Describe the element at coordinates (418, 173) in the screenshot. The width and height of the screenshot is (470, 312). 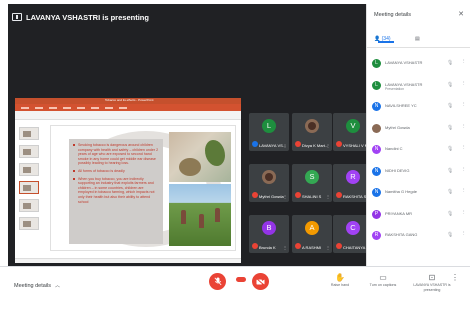
I see `participant-list-item: N NIDHI DEVIG 🎙︎ ⋮` at that location.